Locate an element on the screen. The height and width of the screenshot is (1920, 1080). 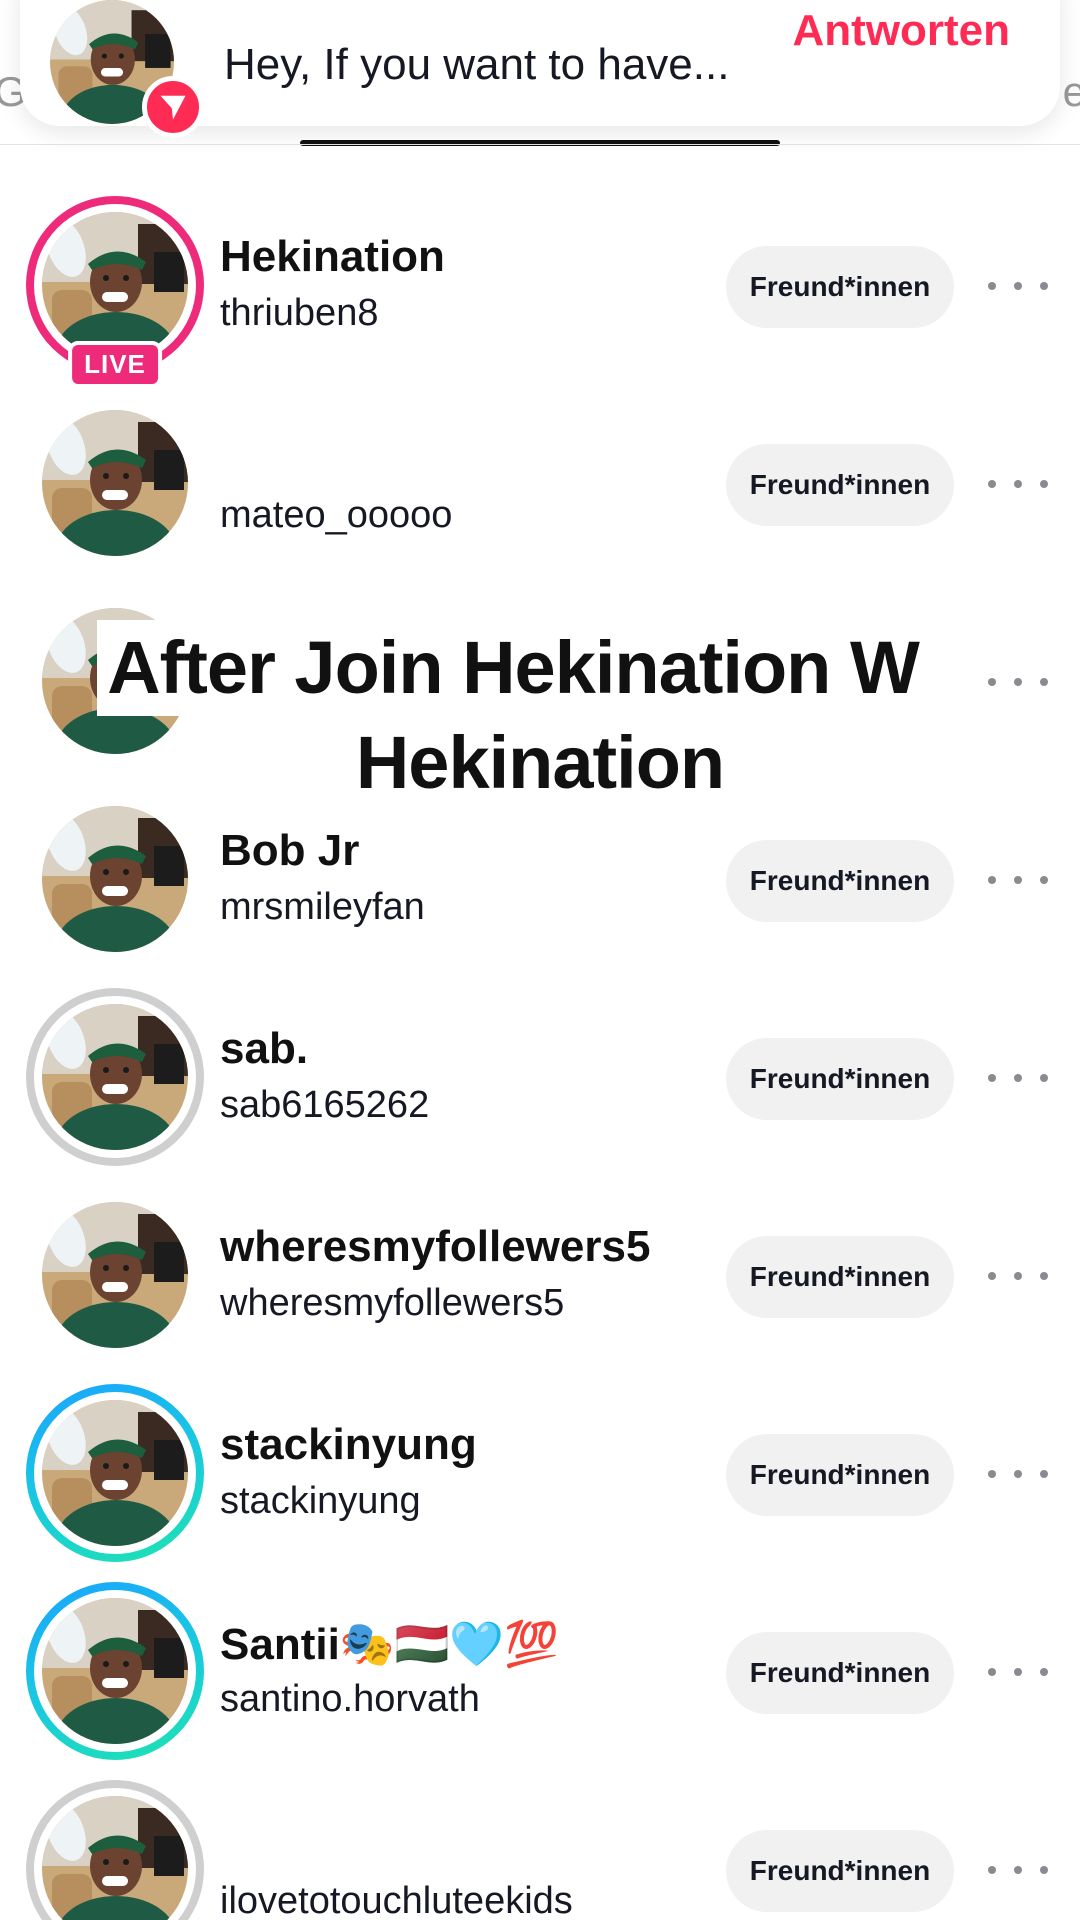
tab-edge-right: e is located at coordinates (1071, 92).